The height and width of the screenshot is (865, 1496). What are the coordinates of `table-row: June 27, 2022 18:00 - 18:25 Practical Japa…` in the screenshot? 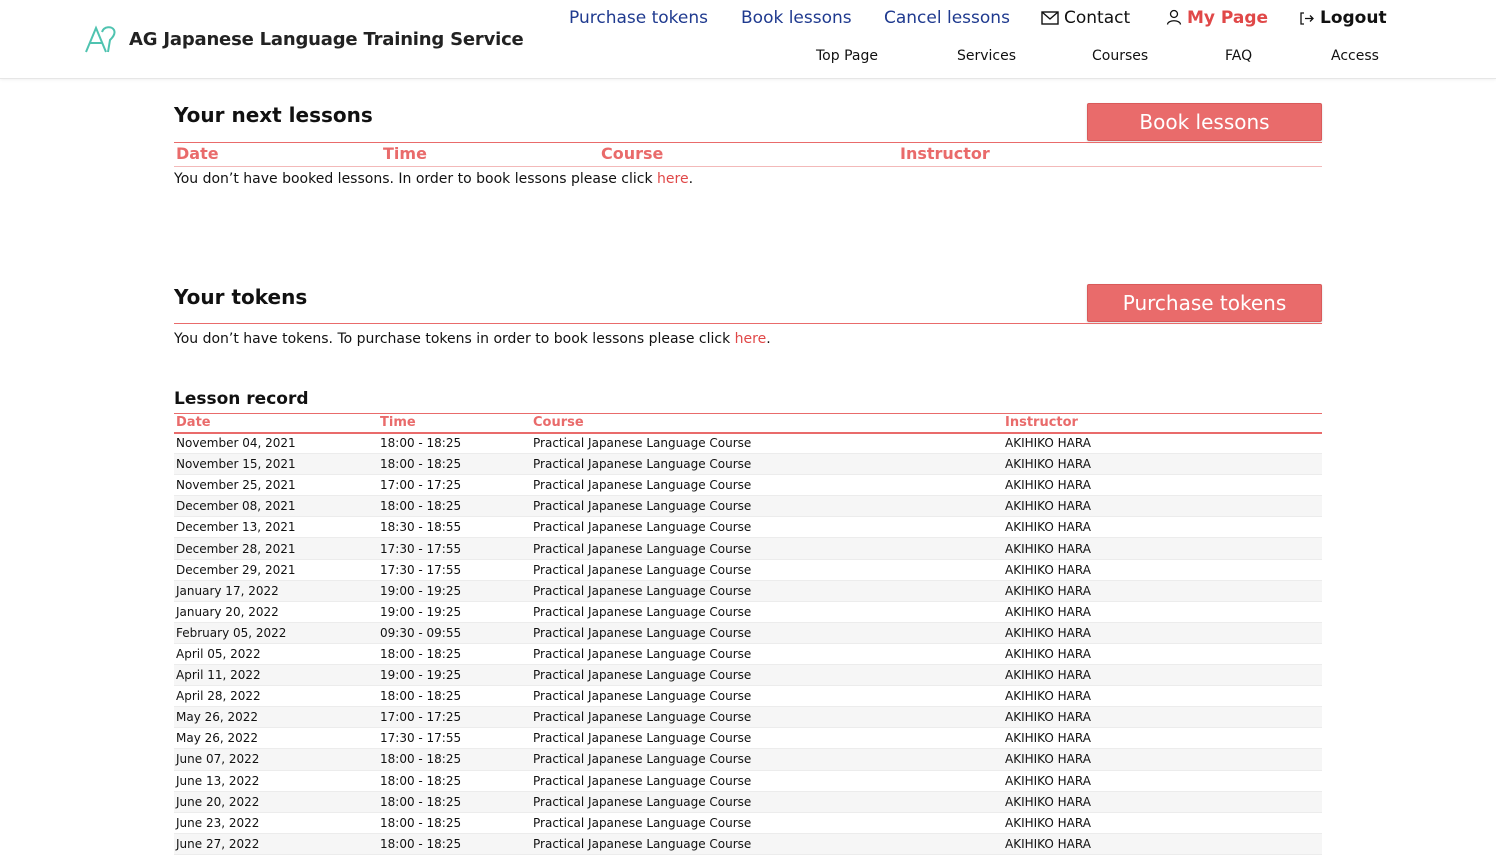 It's located at (748, 844).